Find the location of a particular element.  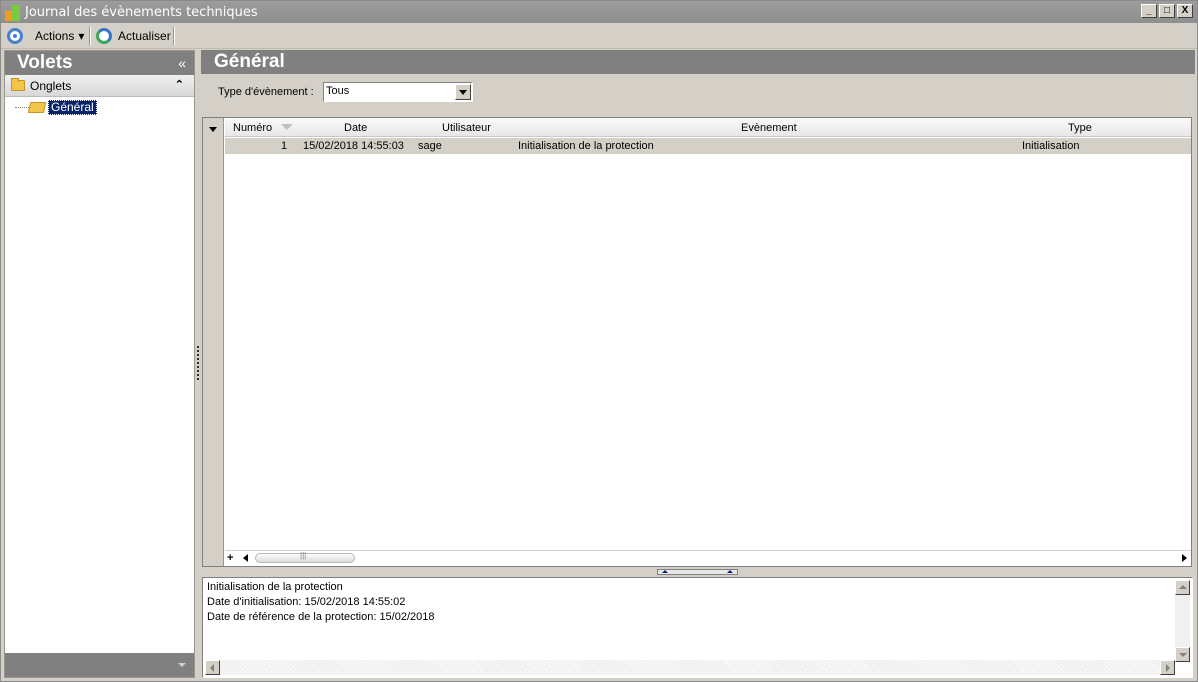

column-header-evenement: Evènement is located at coordinates (769, 128).